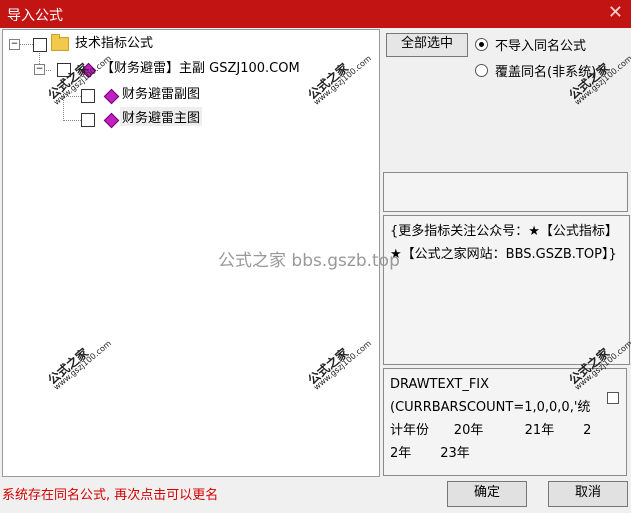 Image resolution: width=631 pixels, height=513 pixels. Describe the element at coordinates (615, 12) in the screenshot. I see `close-icon: ✕` at that location.